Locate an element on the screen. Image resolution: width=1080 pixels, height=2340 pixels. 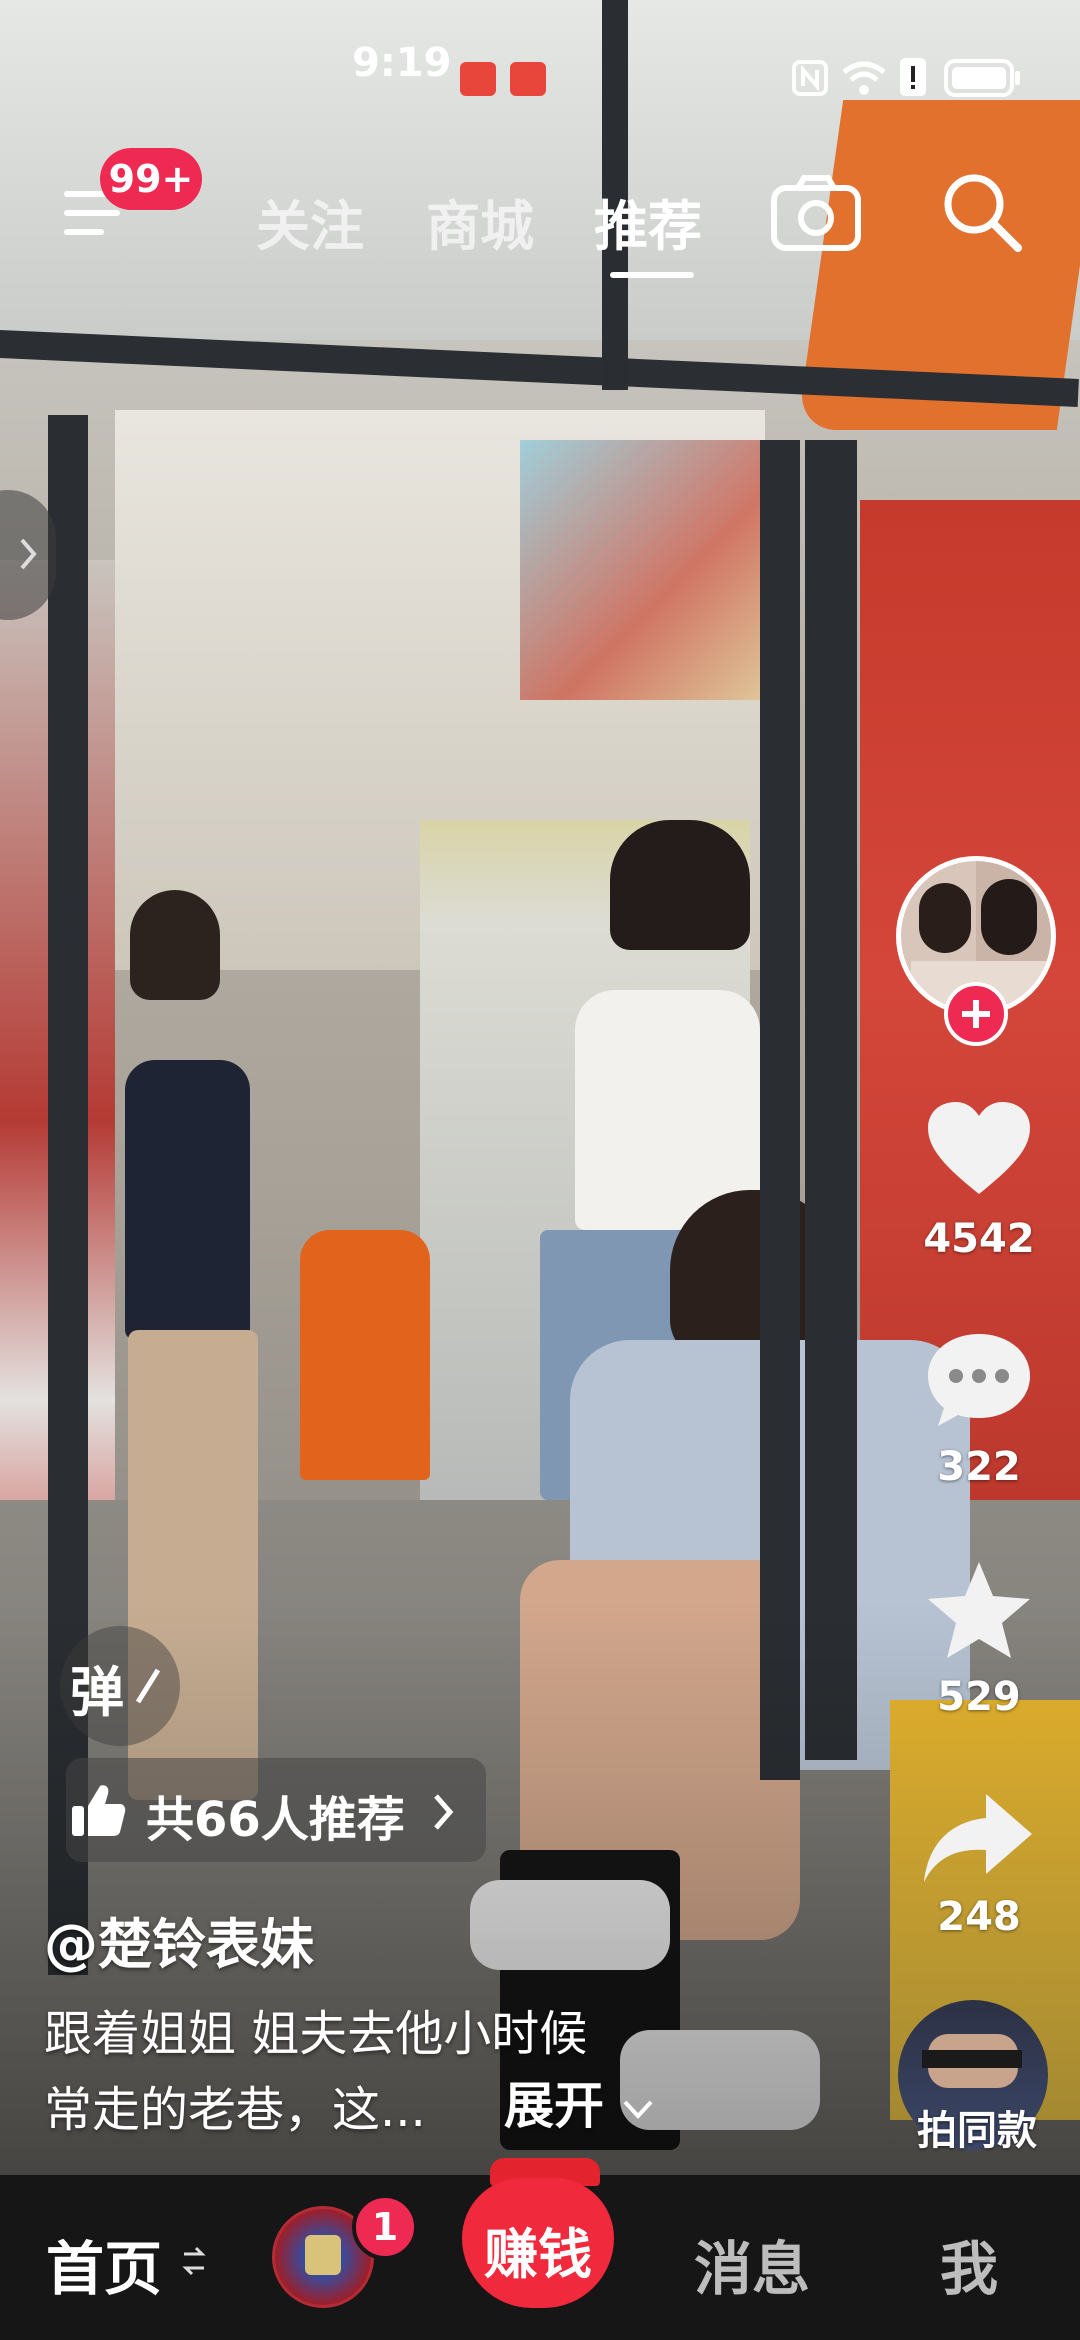
favorite-star-icon is located at coordinates (979, 1610).